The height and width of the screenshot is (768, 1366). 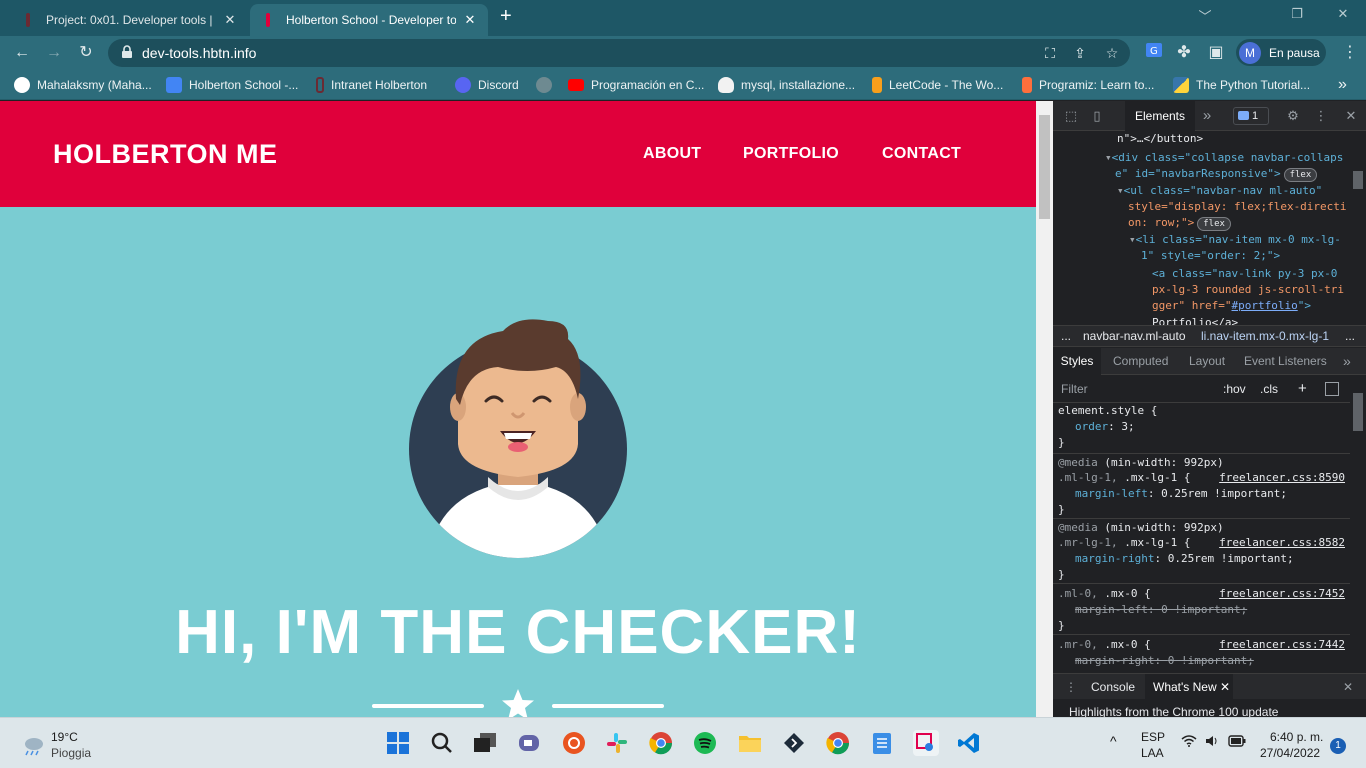 What do you see at coordinates (1152, 753) in the screenshot?
I see `keyboard-layout: LAA` at bounding box center [1152, 753].